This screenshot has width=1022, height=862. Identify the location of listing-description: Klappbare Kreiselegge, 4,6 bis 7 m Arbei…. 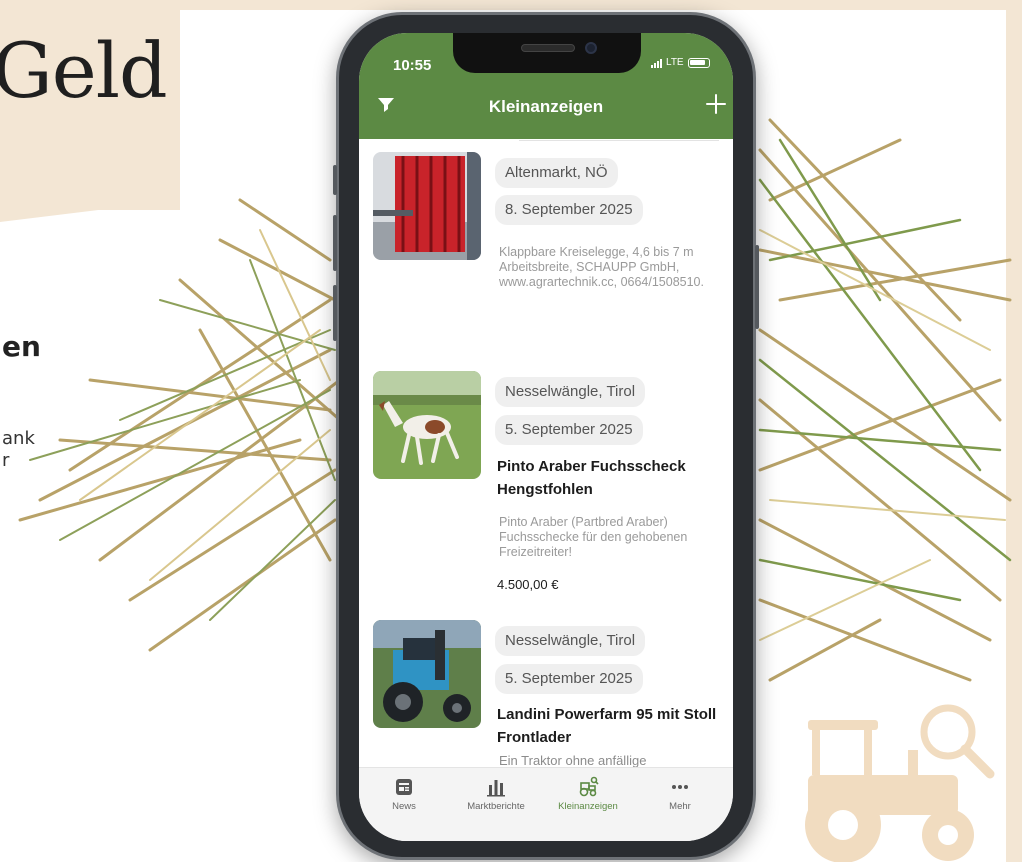
(601, 267).